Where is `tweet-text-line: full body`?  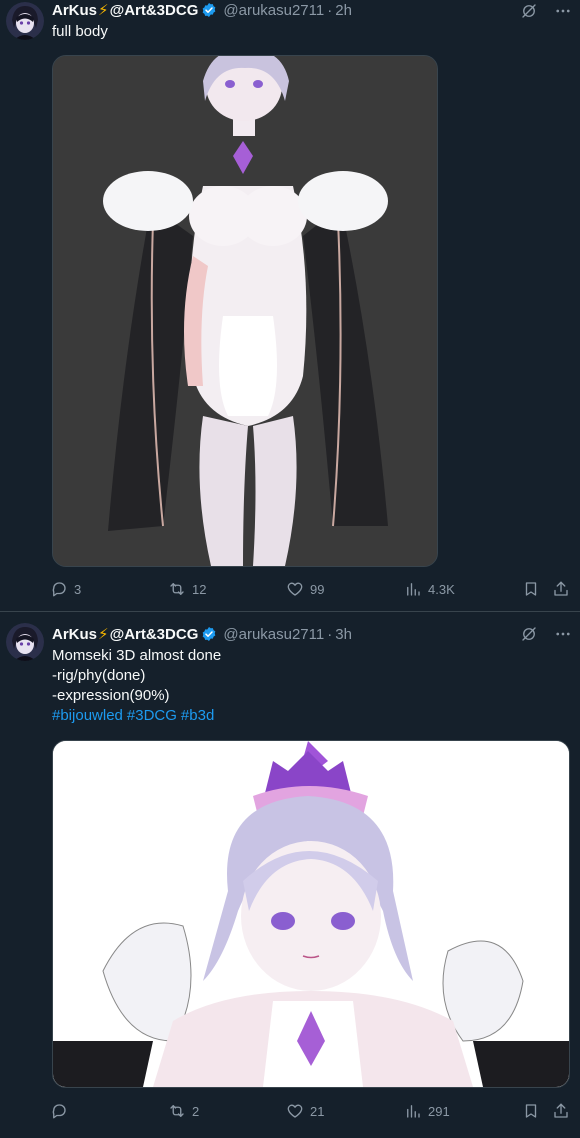 tweet-text-line: full body is located at coordinates (80, 31).